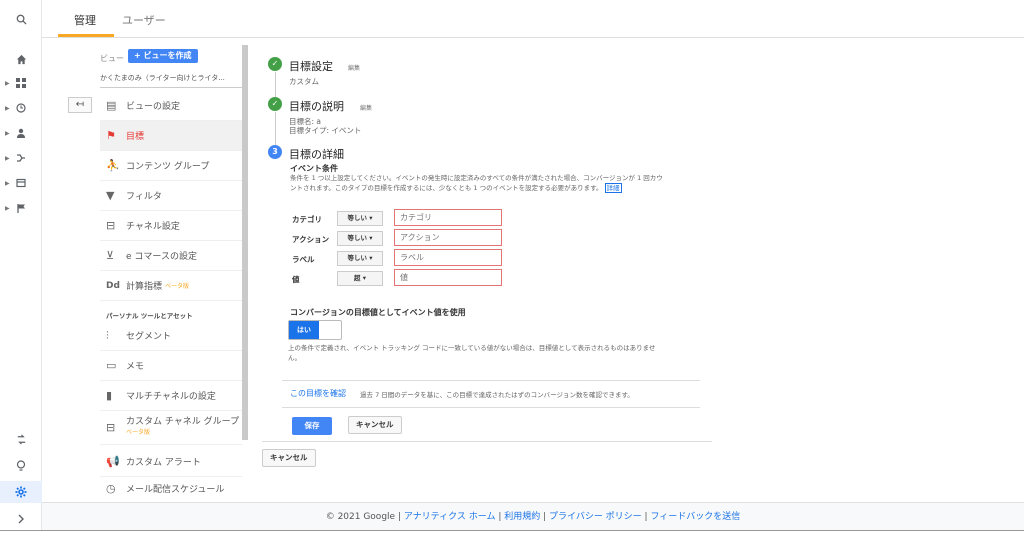 The width and height of the screenshot is (1024, 538). I want to click on nav-label: フィルタ, so click(144, 197).